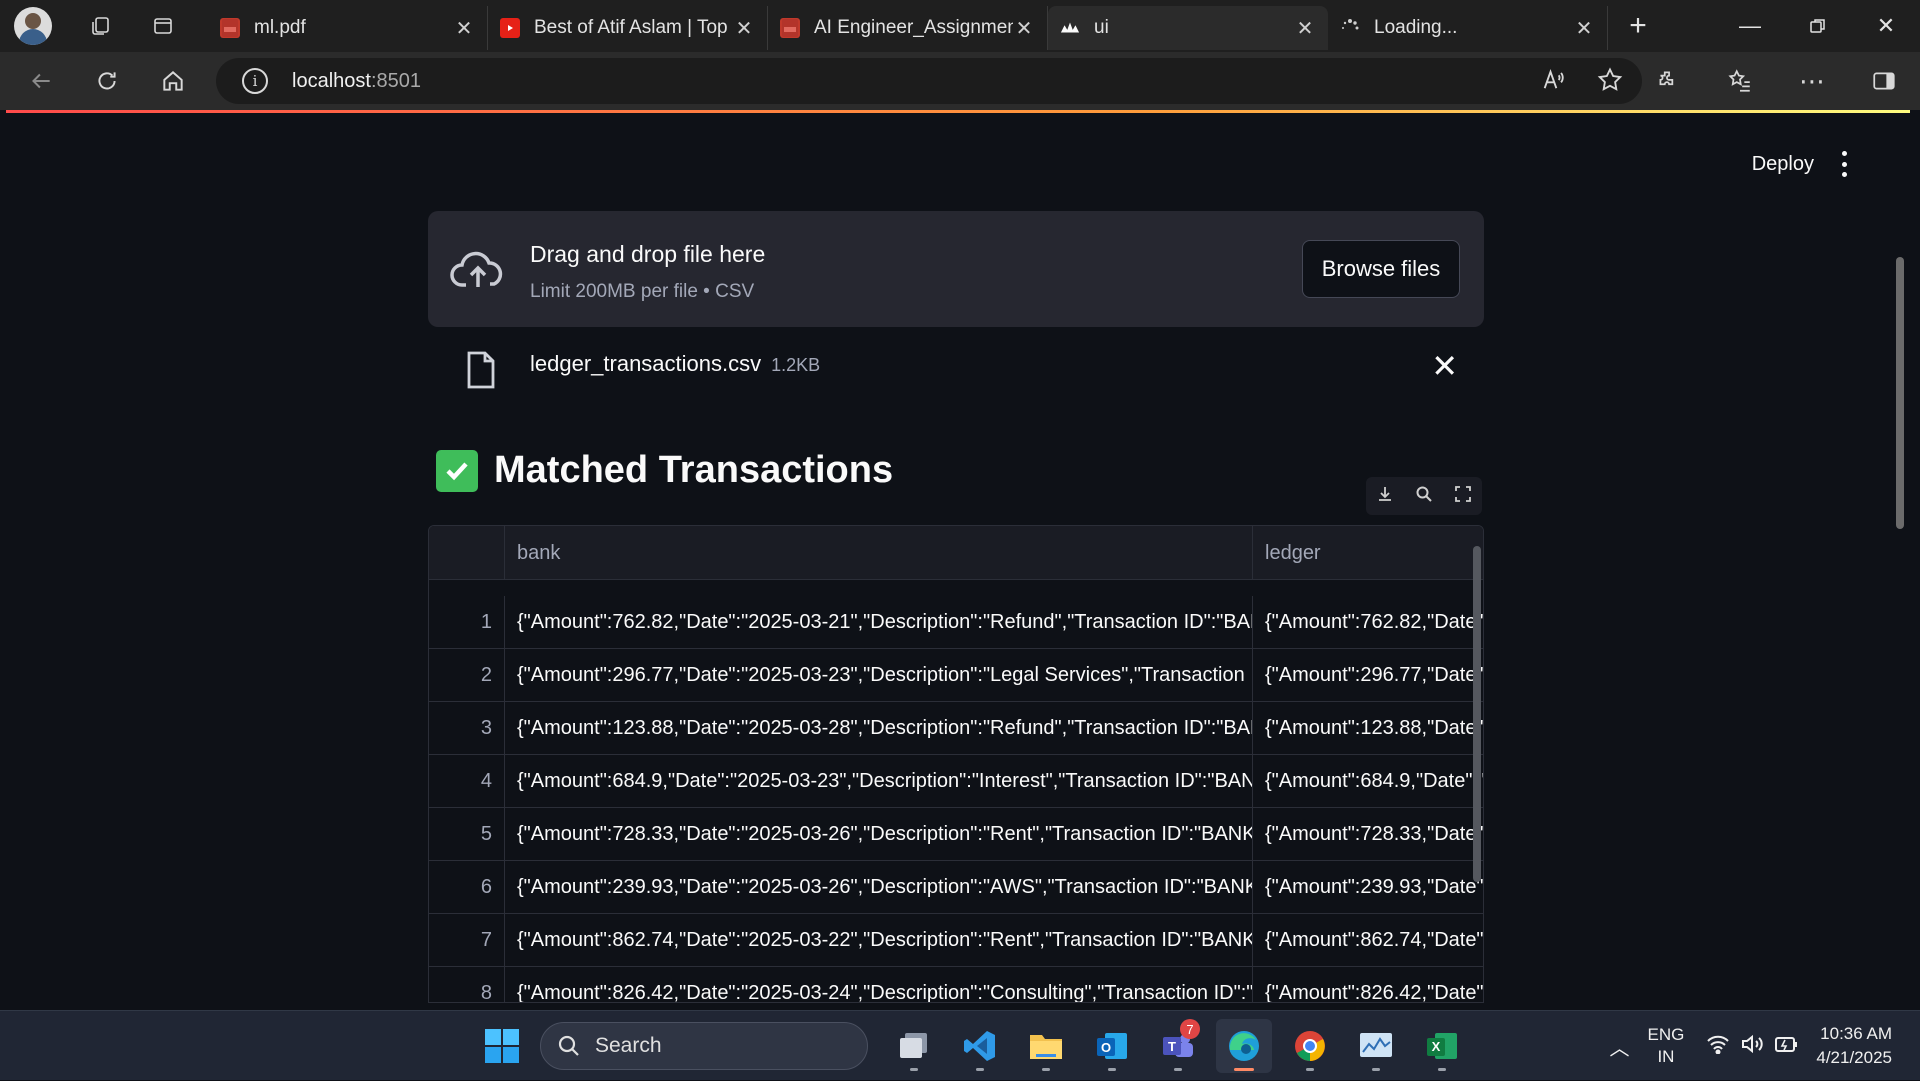 Image resolution: width=1920 pixels, height=1081 pixels. I want to click on home-button, so click(173, 81).